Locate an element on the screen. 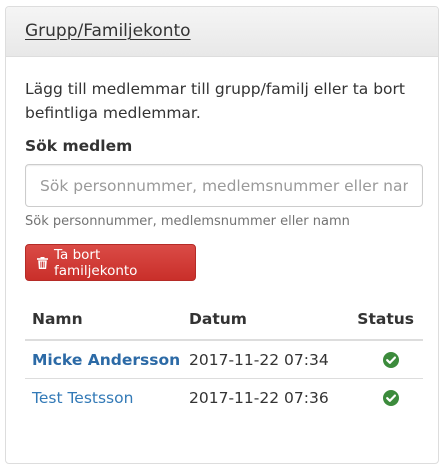 The image size is (447, 473). member-name-cell: Test Testsson is located at coordinates (103, 398).